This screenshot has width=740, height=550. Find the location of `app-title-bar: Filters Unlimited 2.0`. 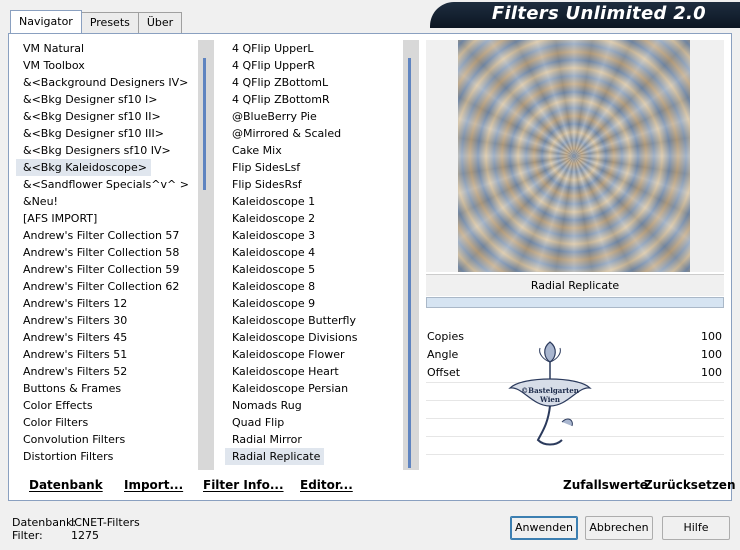

app-title-bar: Filters Unlimited 2.0 is located at coordinates (585, 15).